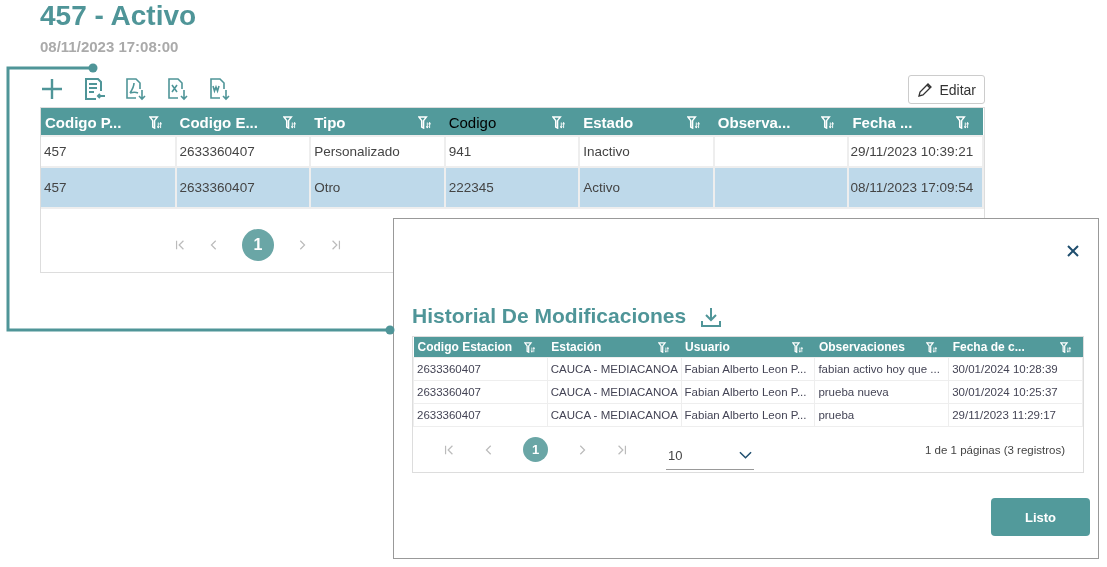  I want to click on table-cell: 08/11/2023 17:09:54, so click(912, 187).